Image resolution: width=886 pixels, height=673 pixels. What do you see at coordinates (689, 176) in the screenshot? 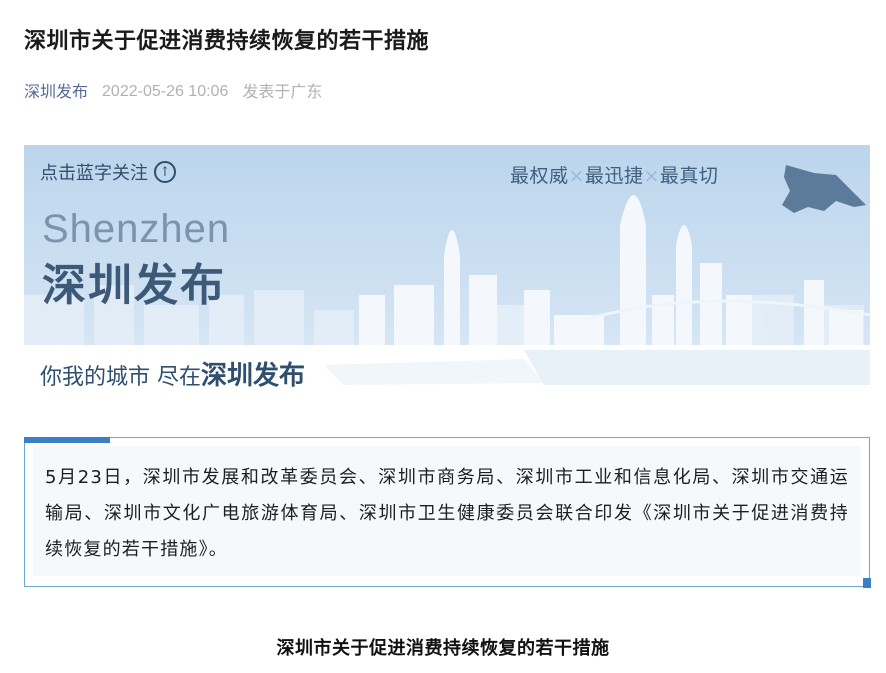
I see `slogan-item: 最真切` at bounding box center [689, 176].